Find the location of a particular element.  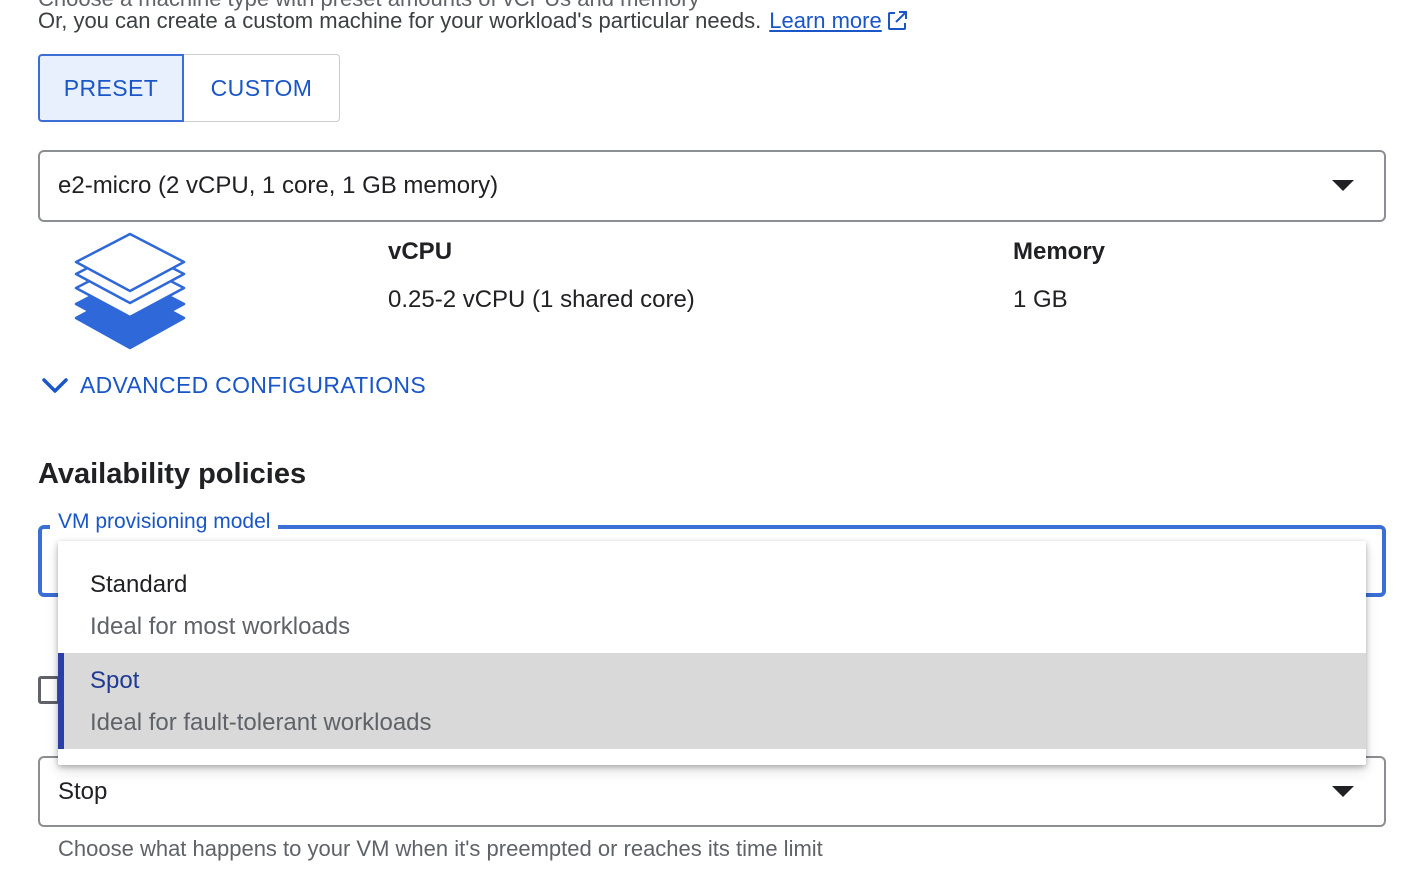

memory-value: 1 GB is located at coordinates (1040, 299).